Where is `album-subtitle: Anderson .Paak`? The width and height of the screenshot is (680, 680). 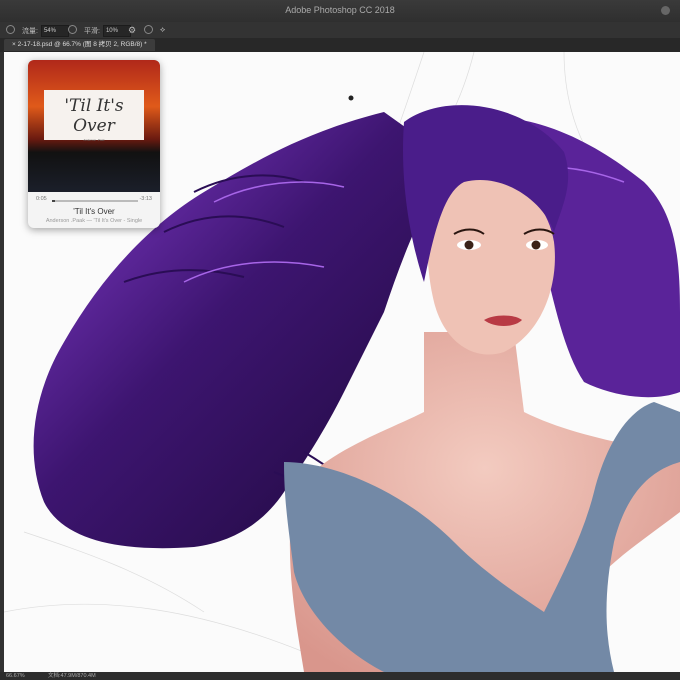 album-subtitle: Anderson .Paak is located at coordinates (94, 140).